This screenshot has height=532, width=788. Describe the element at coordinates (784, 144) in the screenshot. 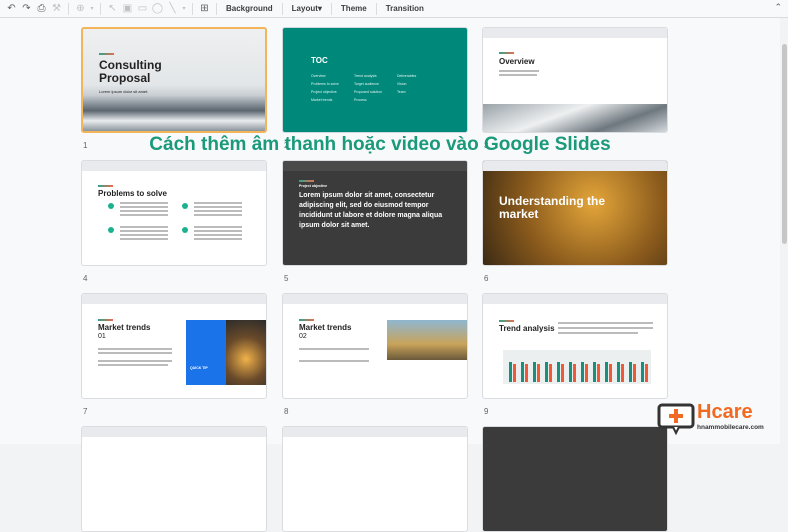

I see `scrollbar-thumb` at that location.